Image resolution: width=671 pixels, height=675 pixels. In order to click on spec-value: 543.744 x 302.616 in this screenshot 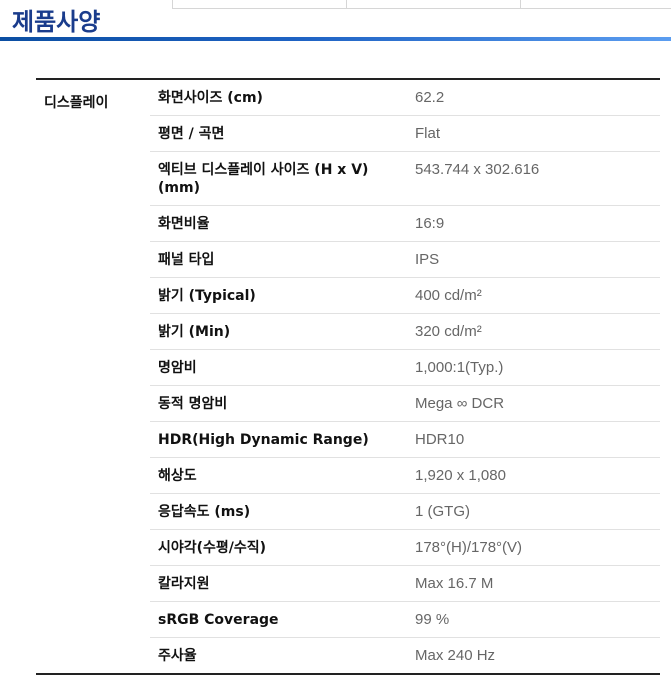, I will do `click(477, 169)`.